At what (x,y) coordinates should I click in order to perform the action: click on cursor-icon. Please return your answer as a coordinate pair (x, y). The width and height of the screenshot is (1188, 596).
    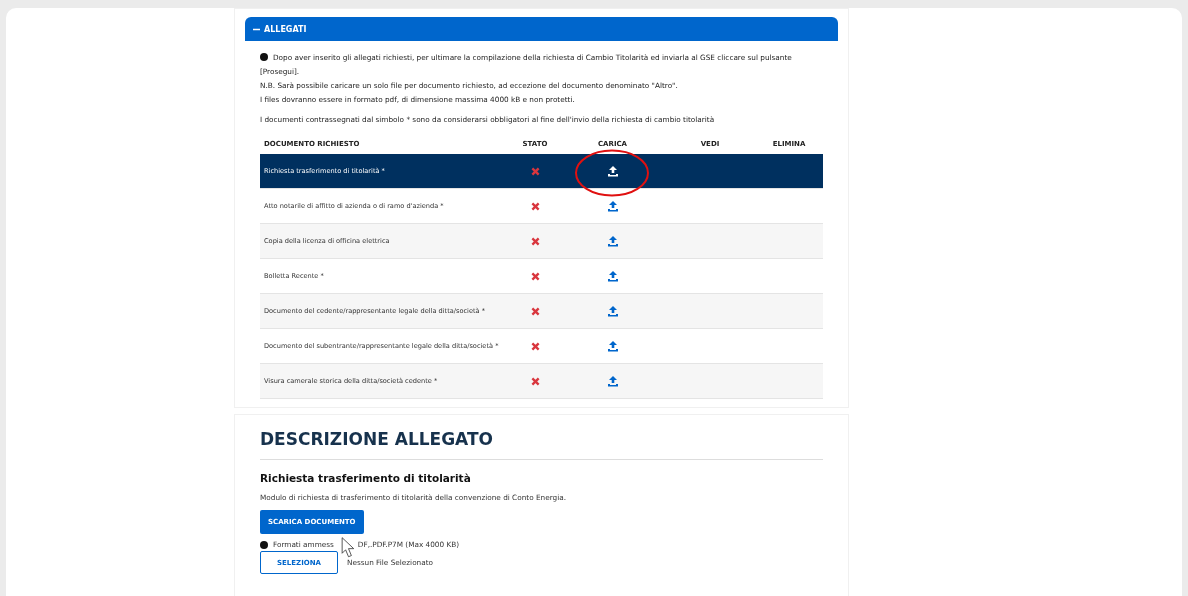
    Looking at the image, I should click on (348, 547).